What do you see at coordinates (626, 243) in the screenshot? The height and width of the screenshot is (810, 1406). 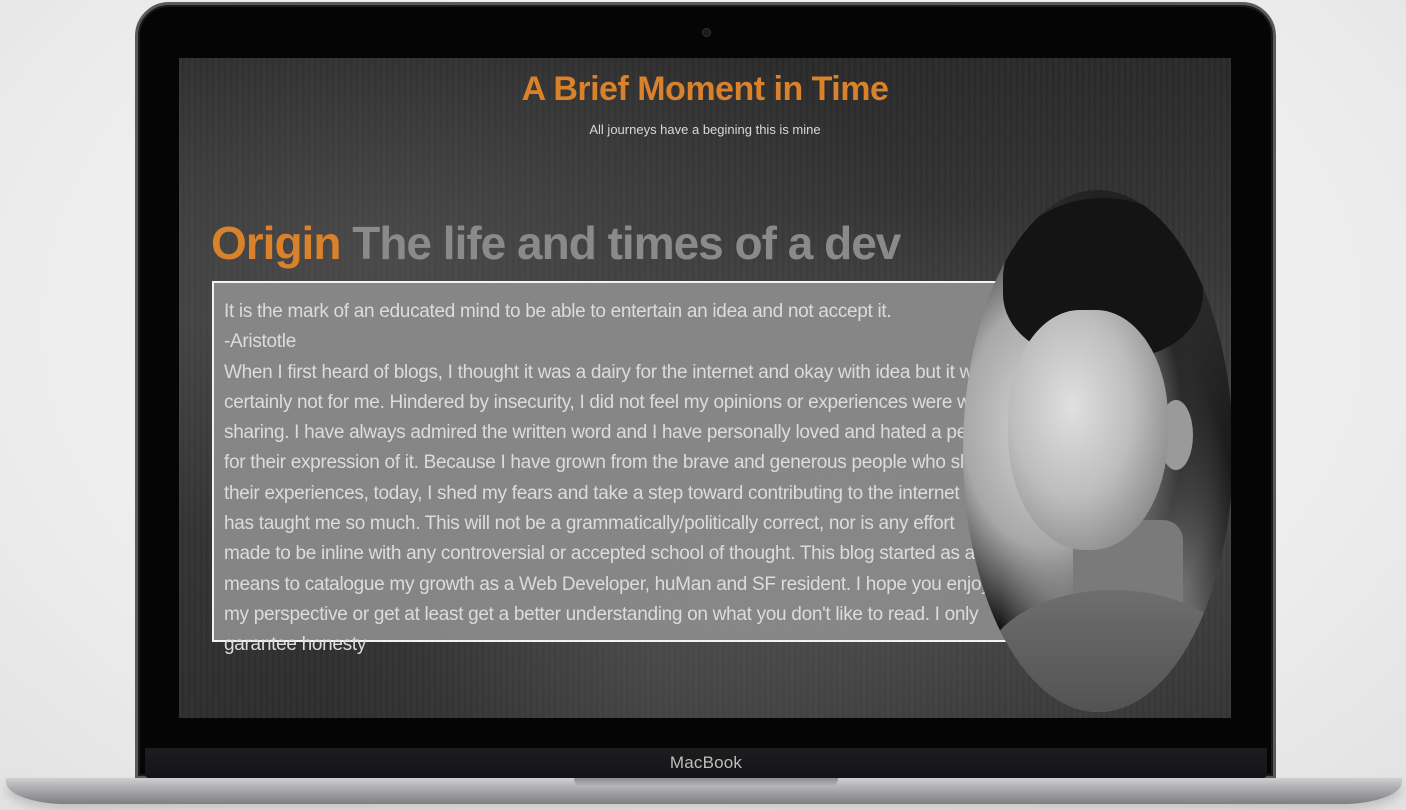 I see `heading-rest: The life and times of a dev` at bounding box center [626, 243].